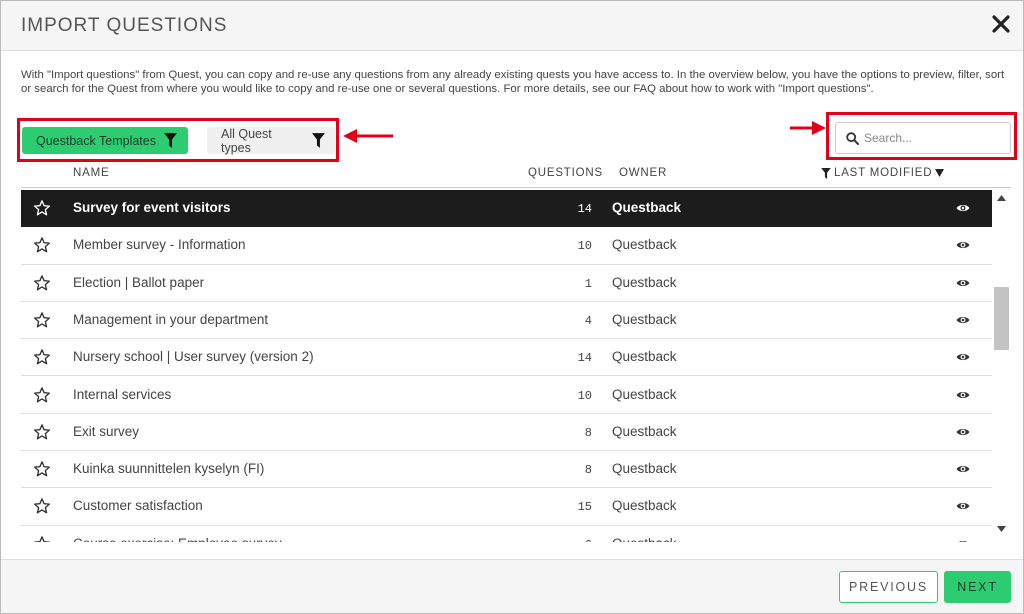  I want to click on scrollbar-thumb, so click(1001, 318).